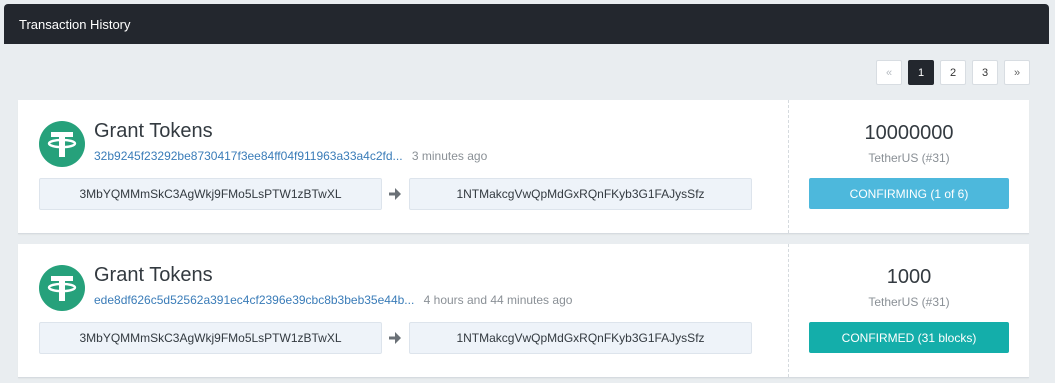  What do you see at coordinates (1017, 72) in the screenshot?
I see `pagination-next-button: »` at bounding box center [1017, 72].